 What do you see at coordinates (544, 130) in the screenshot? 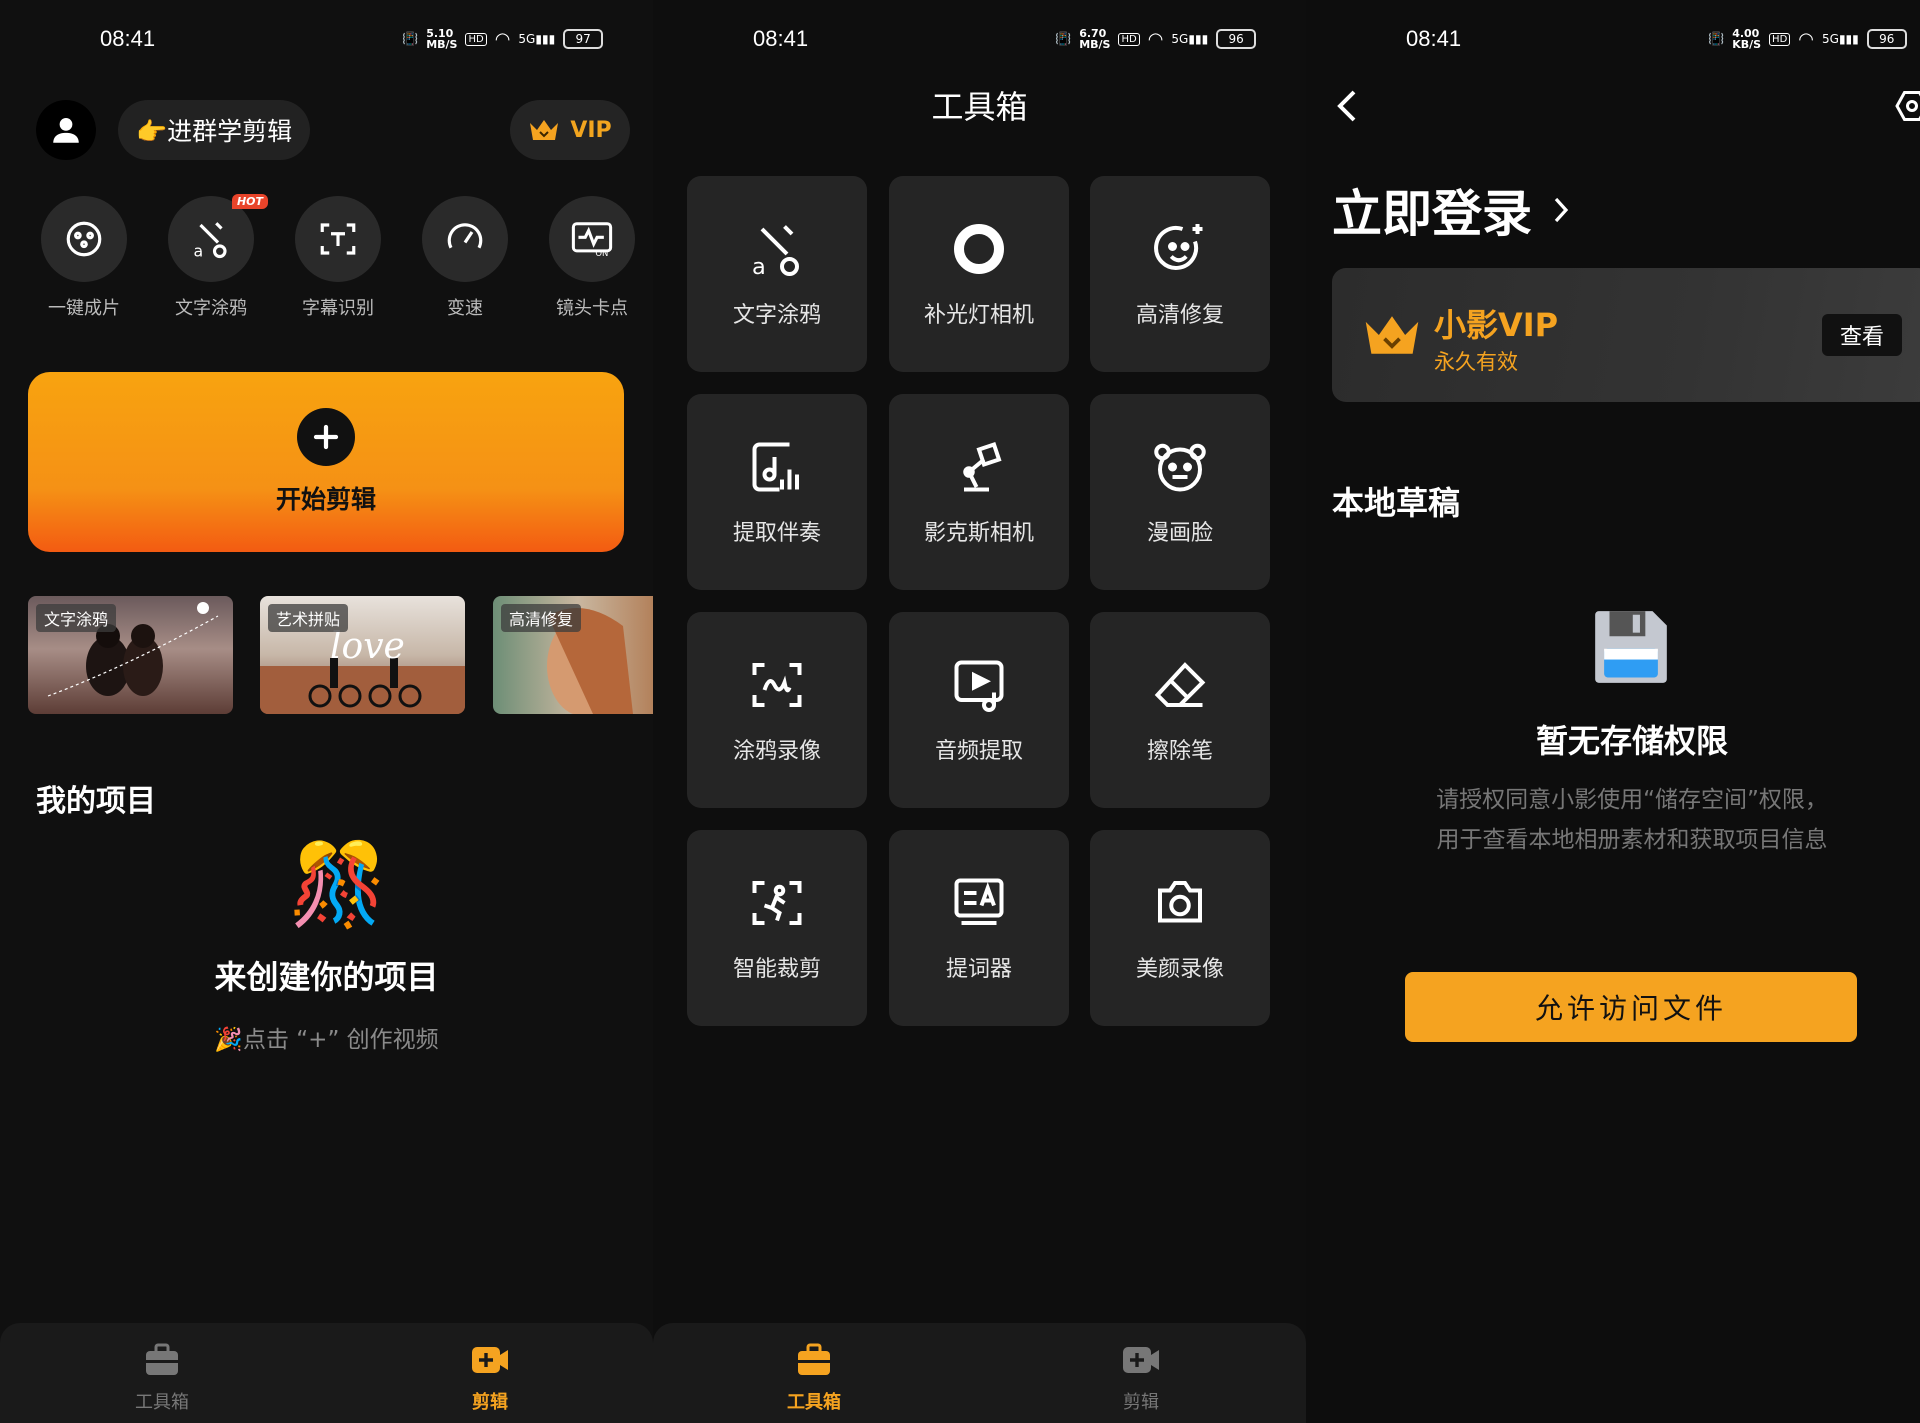
I see `crown-icon` at bounding box center [544, 130].